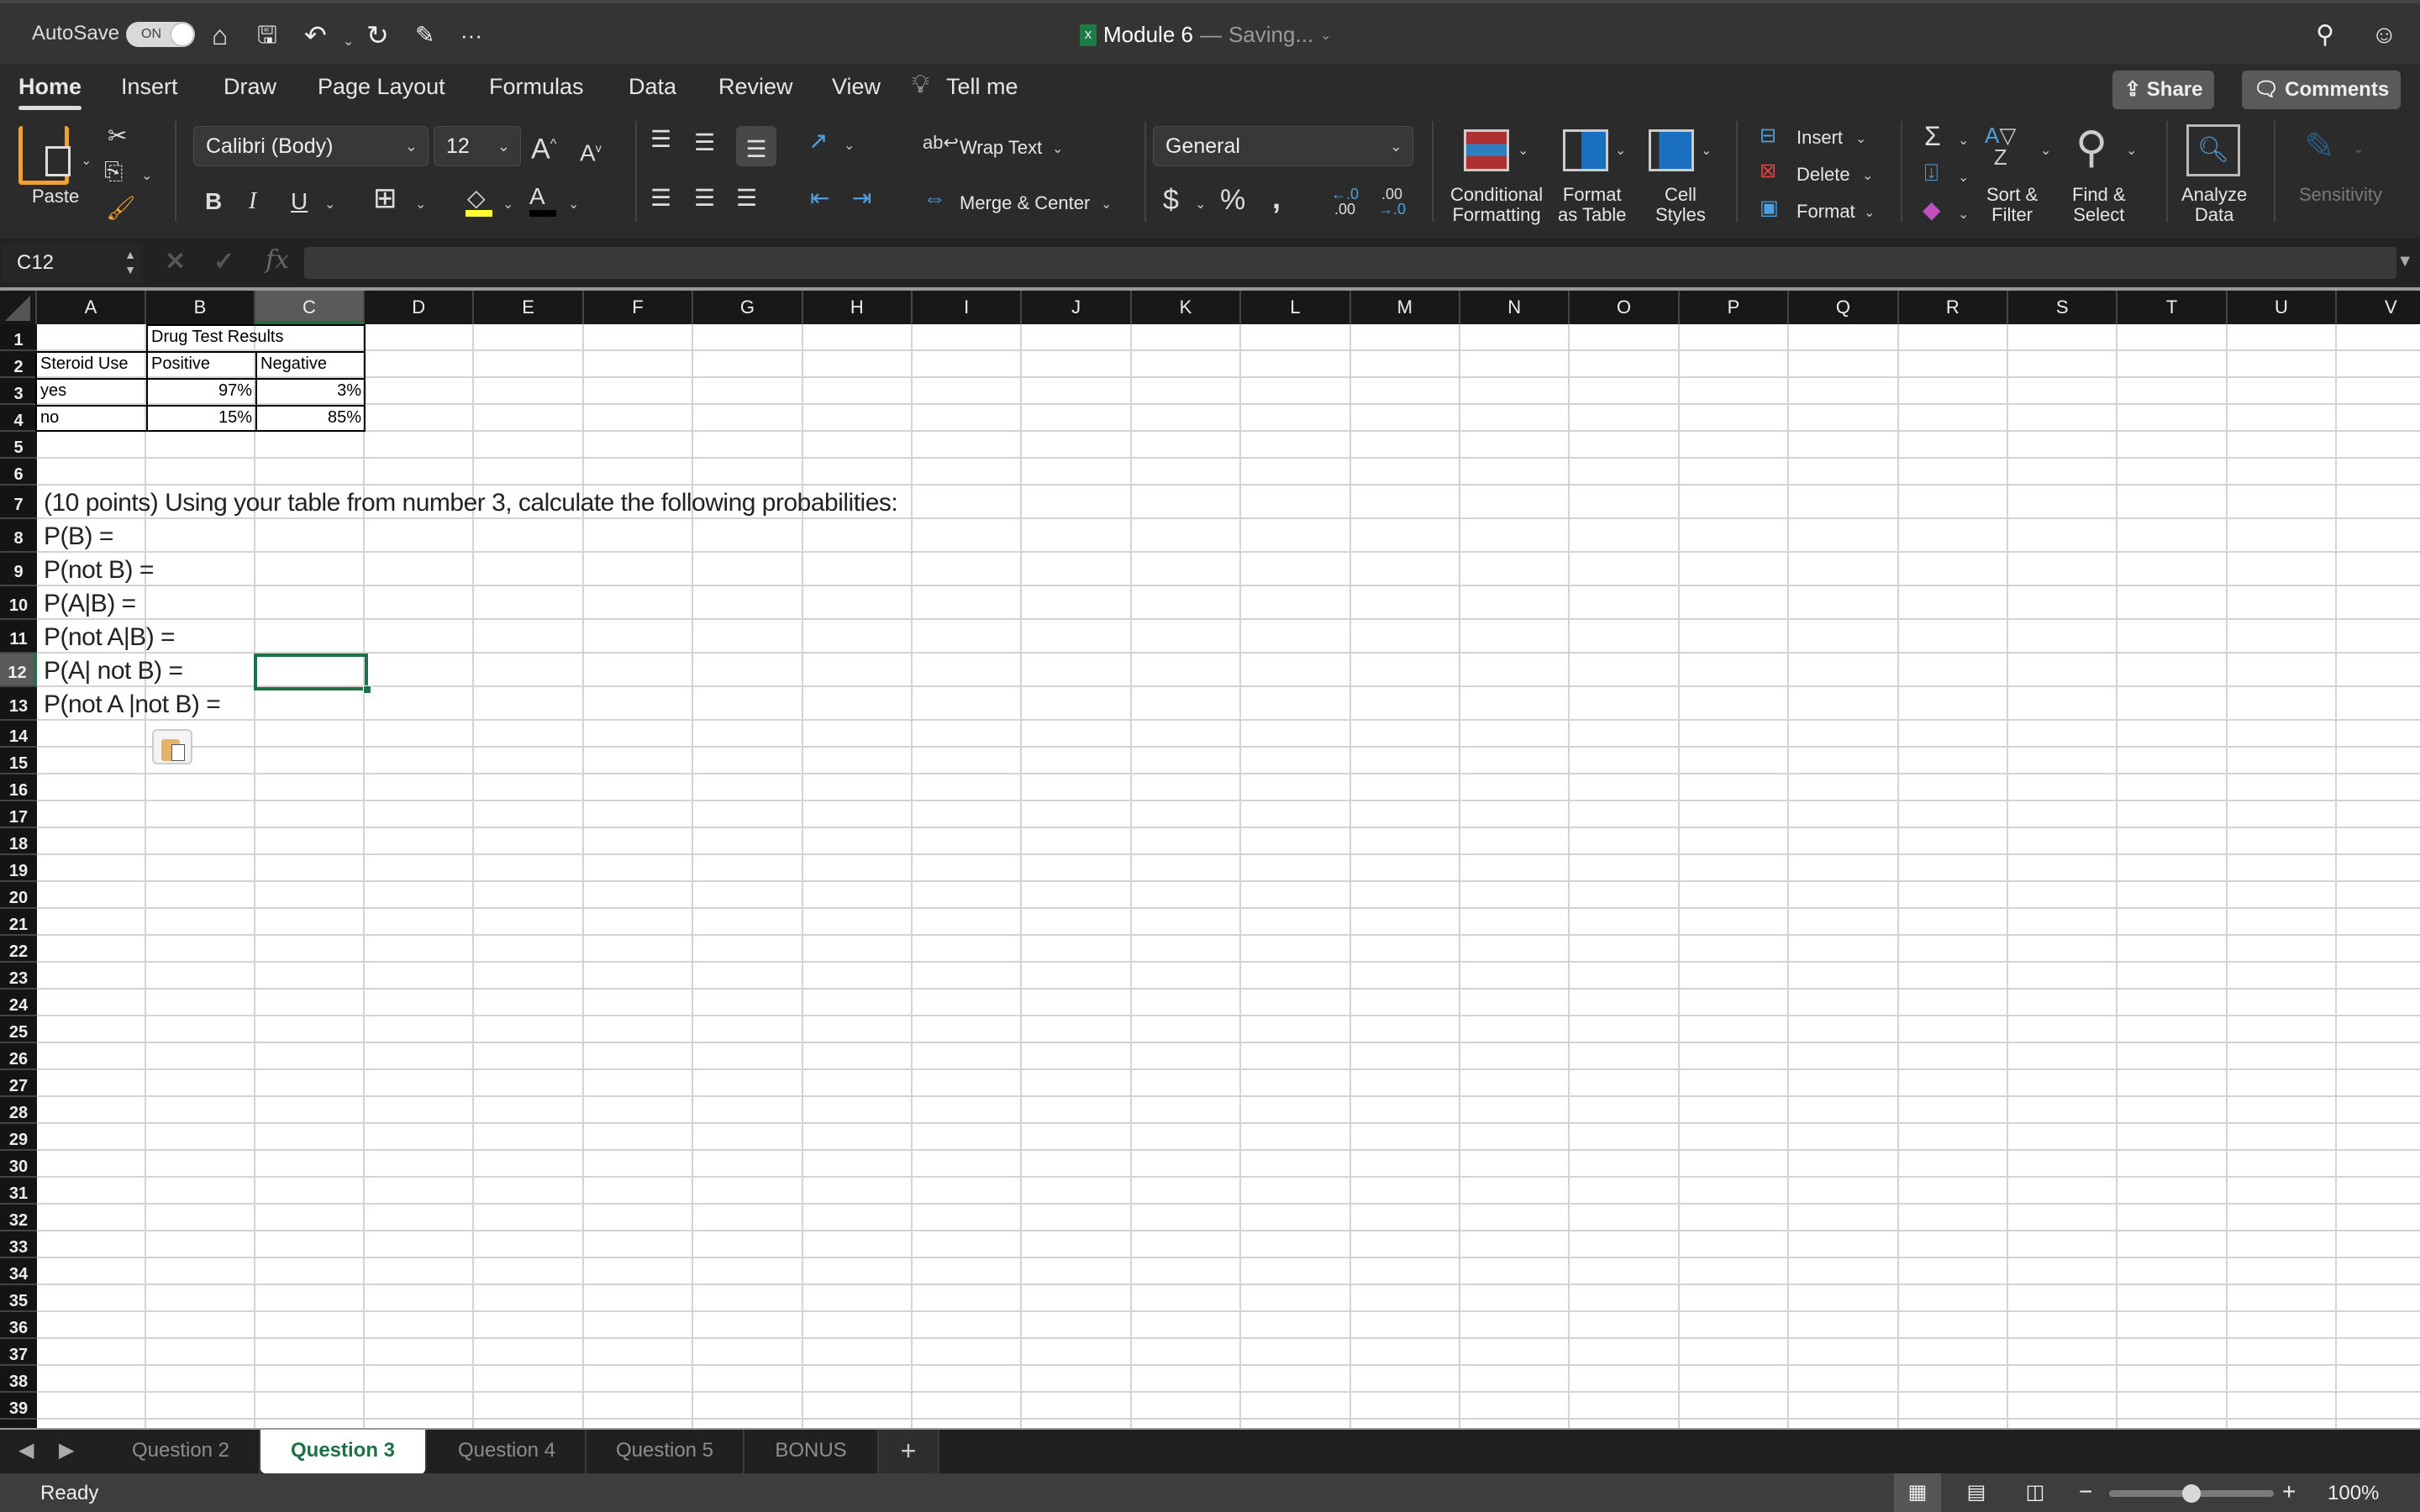 This screenshot has width=2420, height=1512. What do you see at coordinates (220, 35) in the screenshot?
I see `home-icon: ⌂` at bounding box center [220, 35].